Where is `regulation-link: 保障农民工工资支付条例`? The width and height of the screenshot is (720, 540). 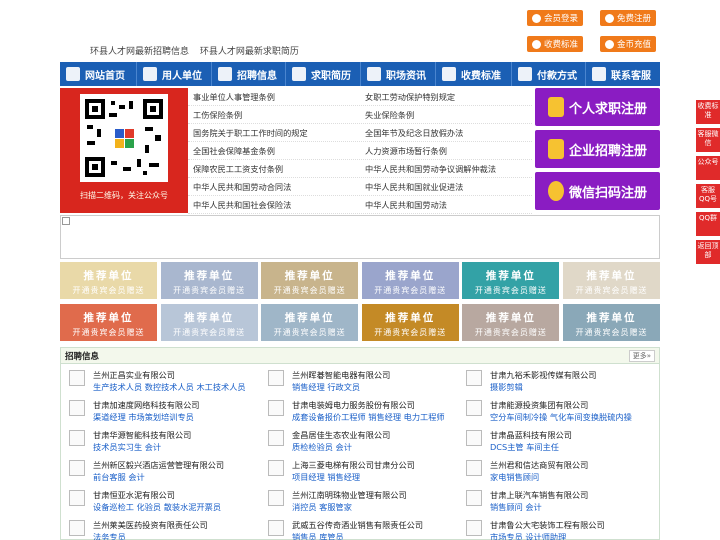
regulation-link: 保障农民工工资支付条例 is located at coordinates (274, 168).